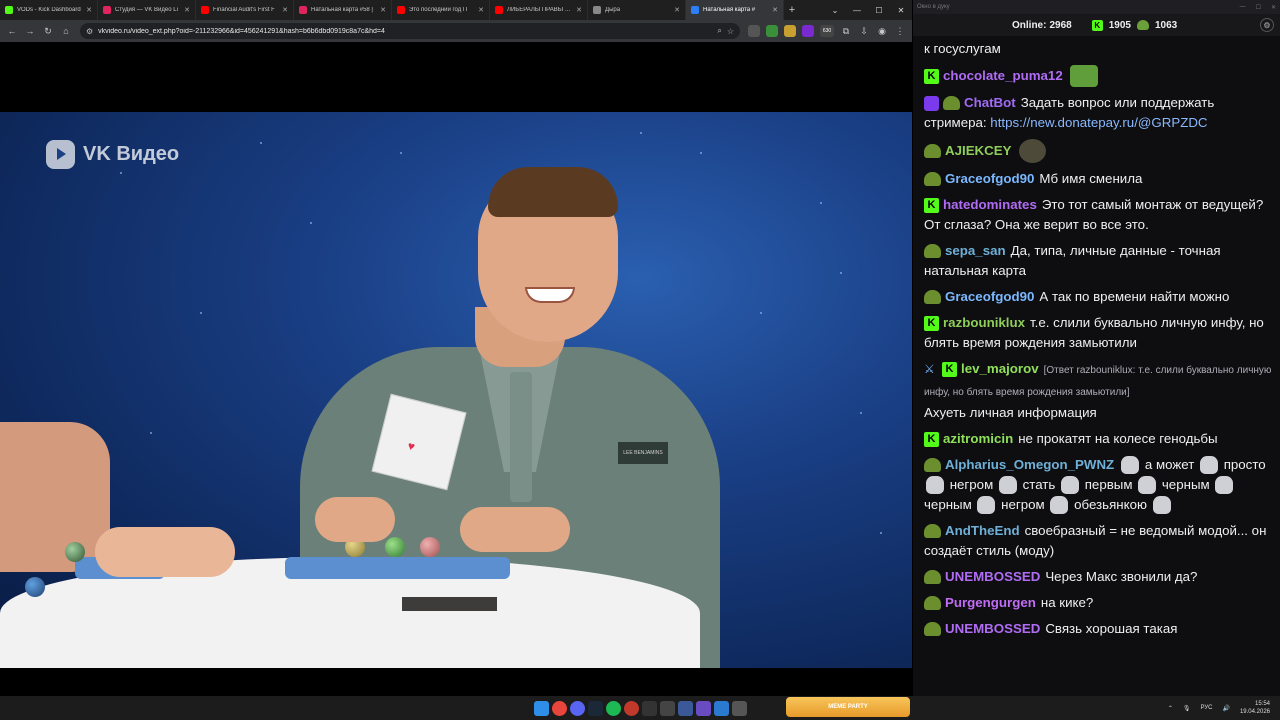 The image size is (1280, 720). Describe the element at coordinates (1225, 708) in the screenshot. I see `volume-icon: 🔊` at that location.